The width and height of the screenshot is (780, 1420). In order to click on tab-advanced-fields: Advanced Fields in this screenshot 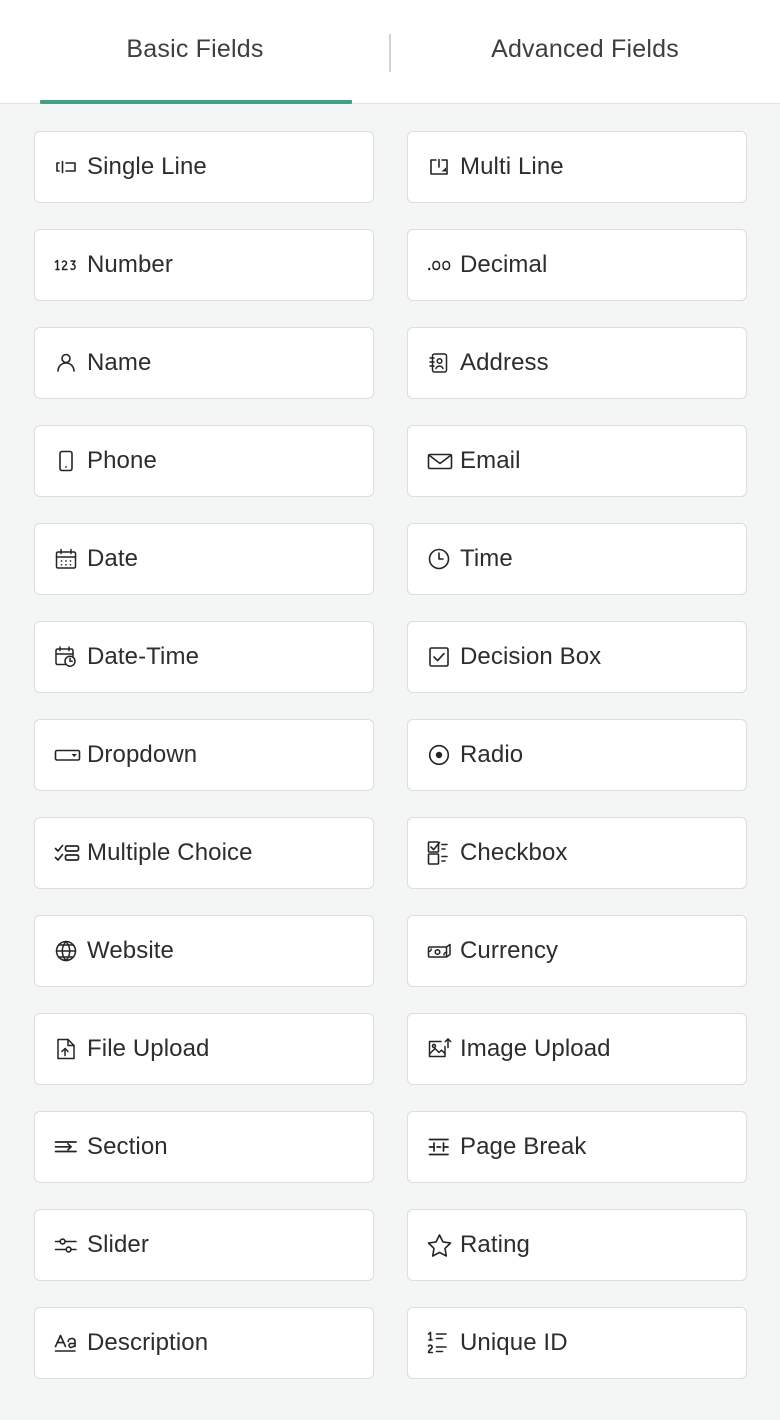, I will do `click(585, 52)`.